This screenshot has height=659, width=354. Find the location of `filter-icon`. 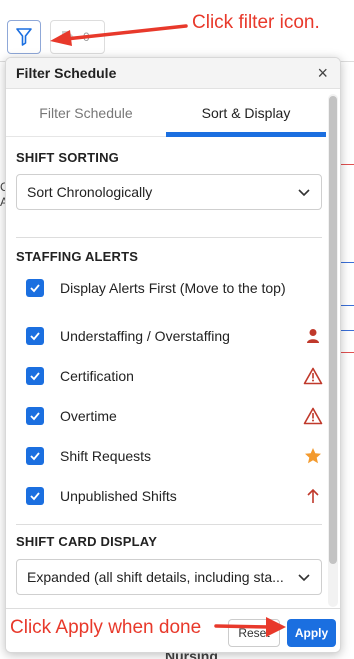

filter-icon is located at coordinates (24, 37).